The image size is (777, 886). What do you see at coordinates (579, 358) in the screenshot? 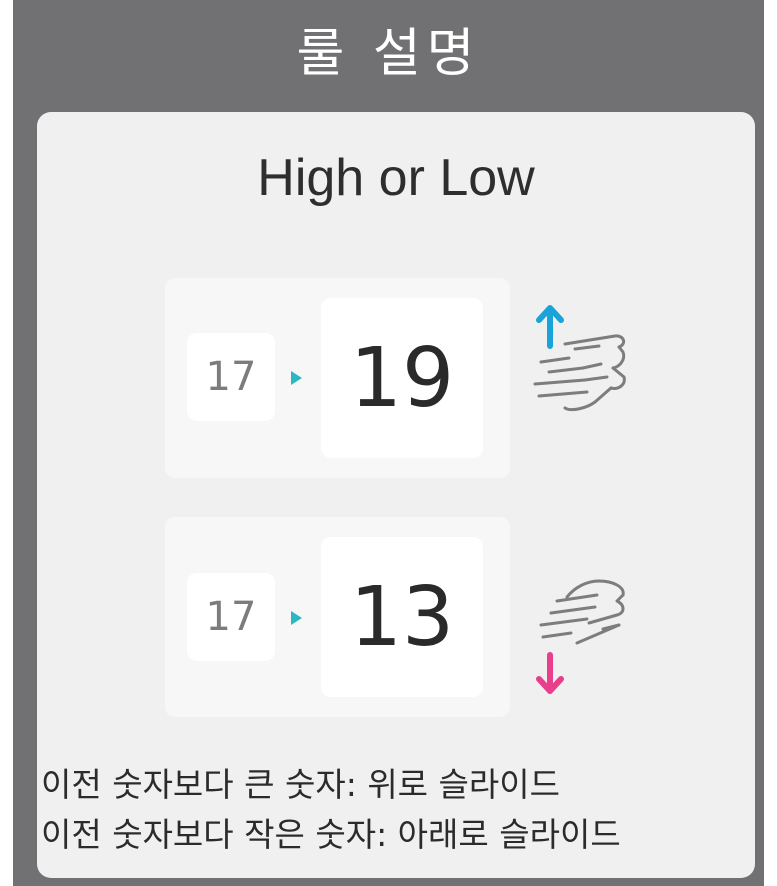
I see `swipe-up-hand-icon` at bounding box center [579, 358].